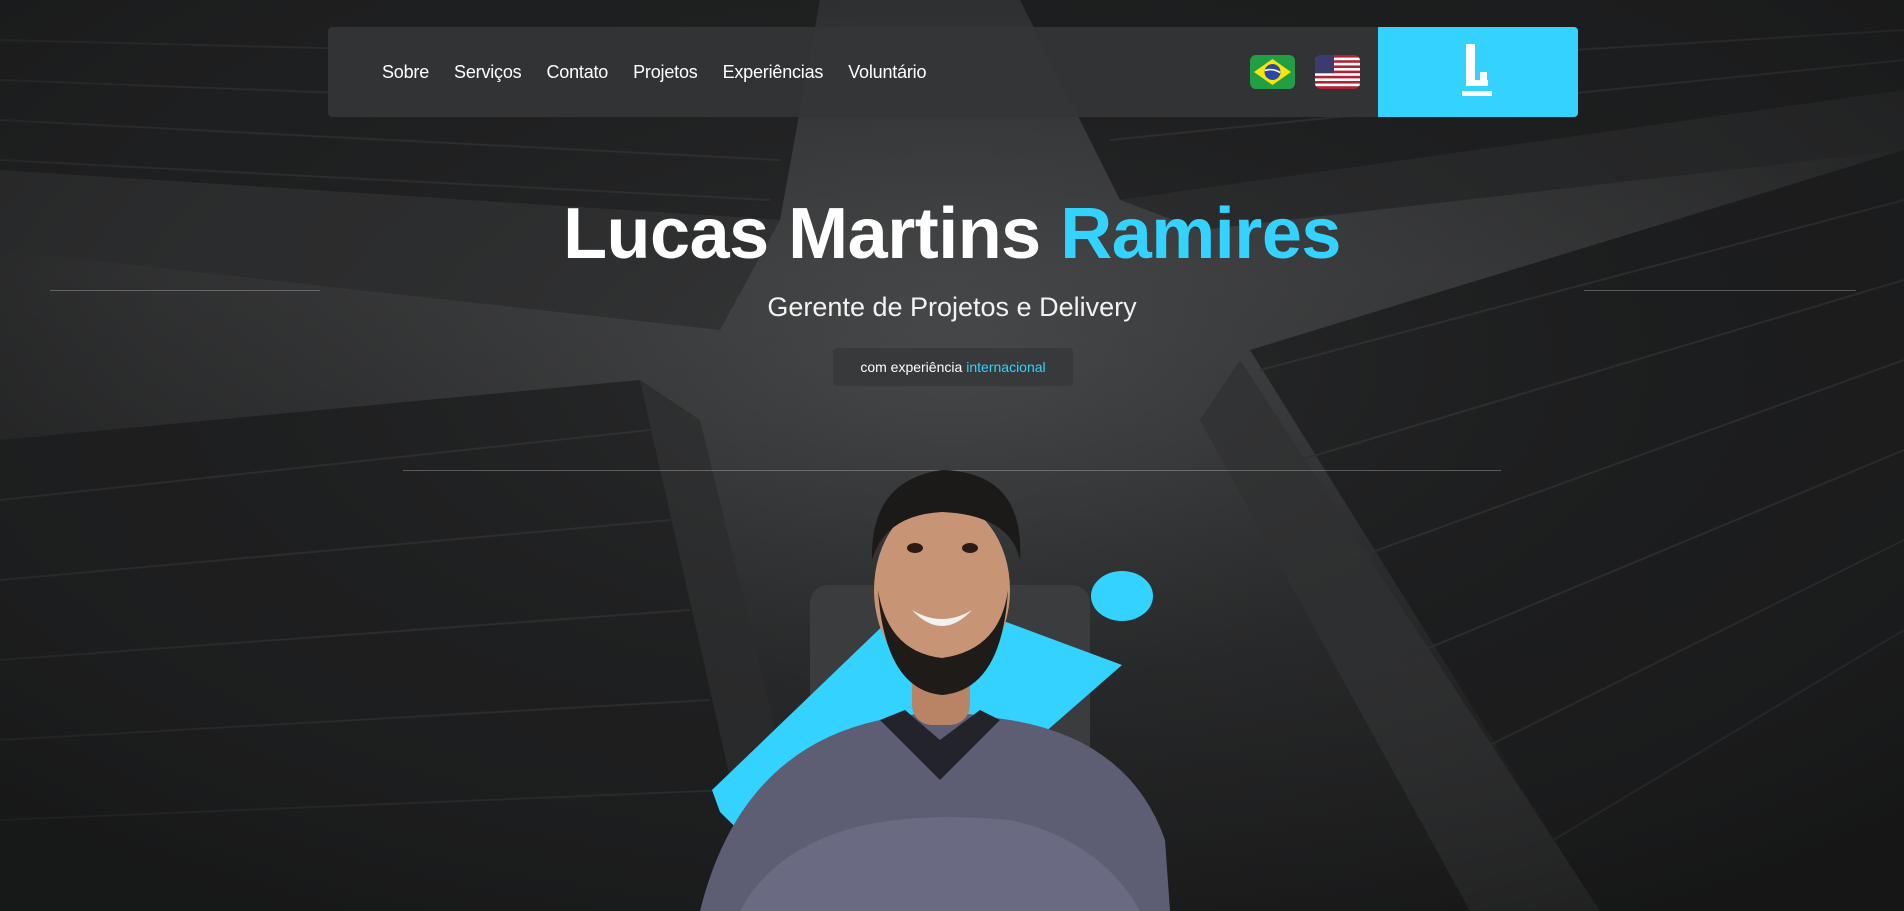 This screenshot has width=1904, height=911. Describe the element at coordinates (802, 234) in the screenshot. I see `hero-name-first: Lucas Martins` at that location.